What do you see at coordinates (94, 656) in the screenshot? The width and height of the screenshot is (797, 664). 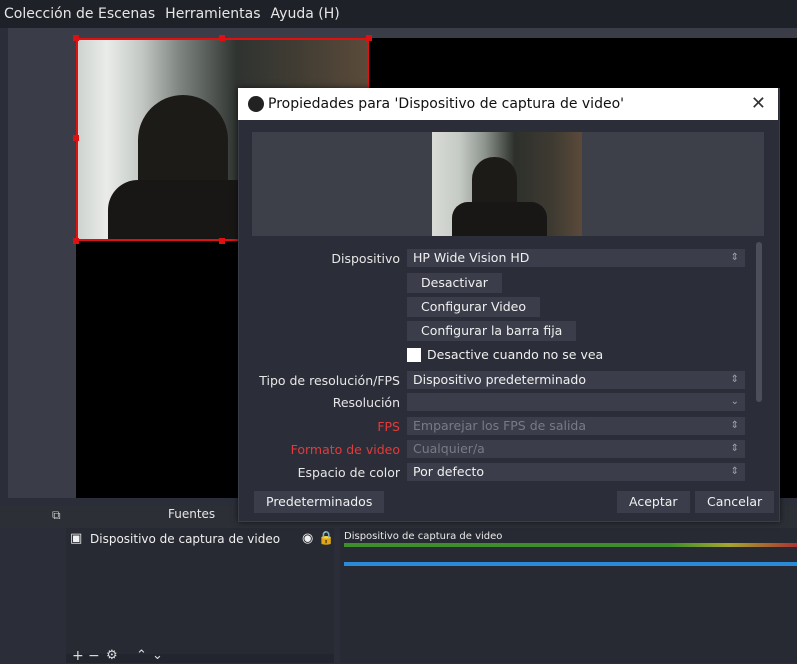 I see `remove-icon: −` at bounding box center [94, 656].